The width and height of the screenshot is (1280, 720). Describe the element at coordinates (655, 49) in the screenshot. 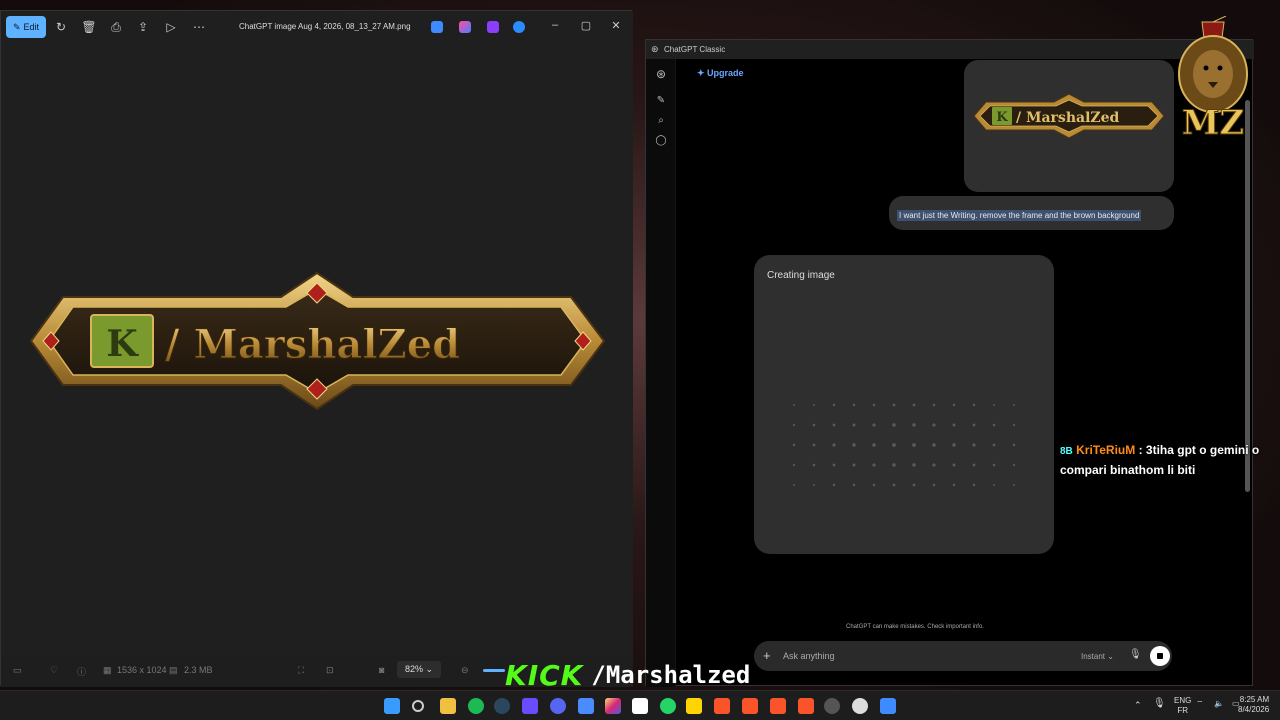

I see `openai-icon: ⊛` at that location.